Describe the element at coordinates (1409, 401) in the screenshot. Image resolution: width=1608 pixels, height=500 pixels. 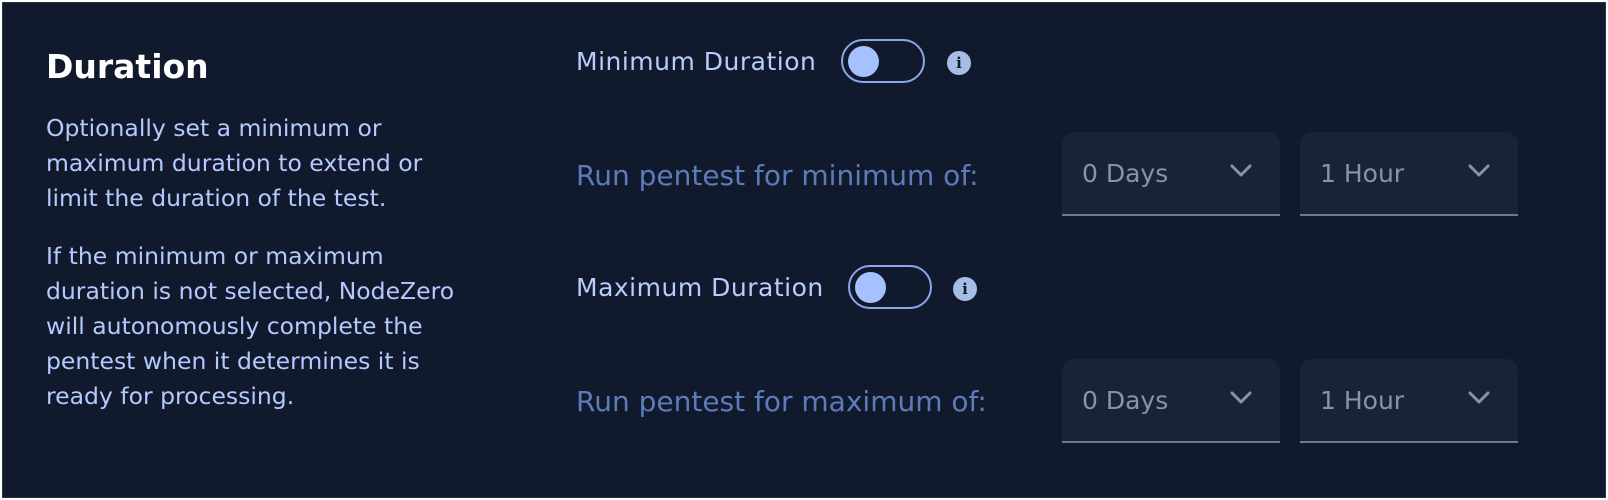
I see `maximum-hours-select: 1 Hour` at that location.